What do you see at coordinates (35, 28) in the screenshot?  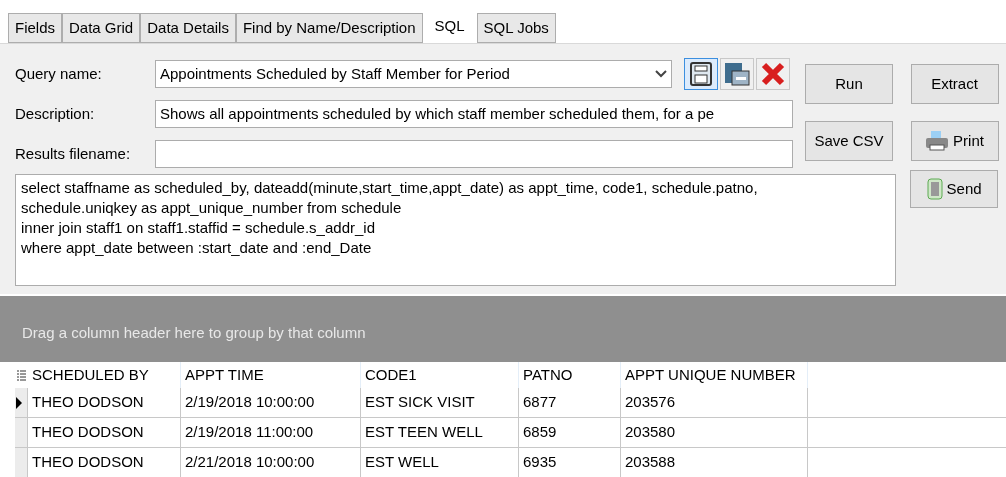 I see `tab: Fields` at bounding box center [35, 28].